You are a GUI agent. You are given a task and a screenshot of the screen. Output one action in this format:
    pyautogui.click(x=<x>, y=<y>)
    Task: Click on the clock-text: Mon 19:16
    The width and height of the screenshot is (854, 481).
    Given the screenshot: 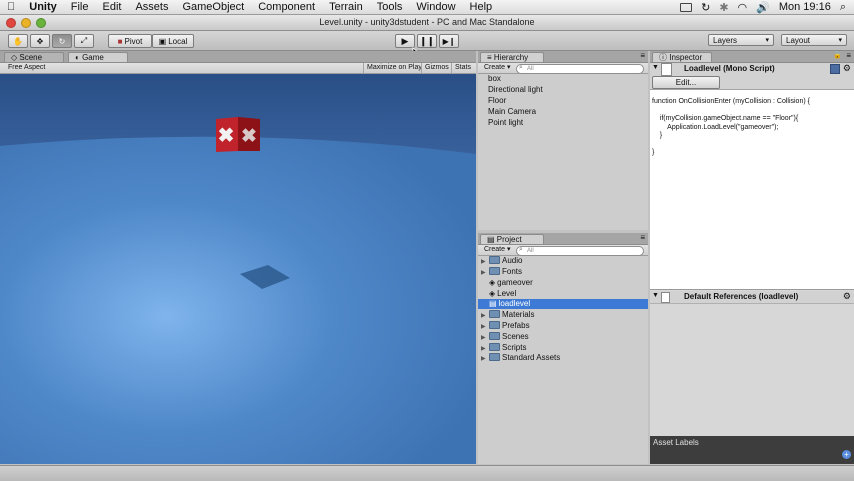 What is the action you would take?
    pyautogui.click(x=805, y=7)
    